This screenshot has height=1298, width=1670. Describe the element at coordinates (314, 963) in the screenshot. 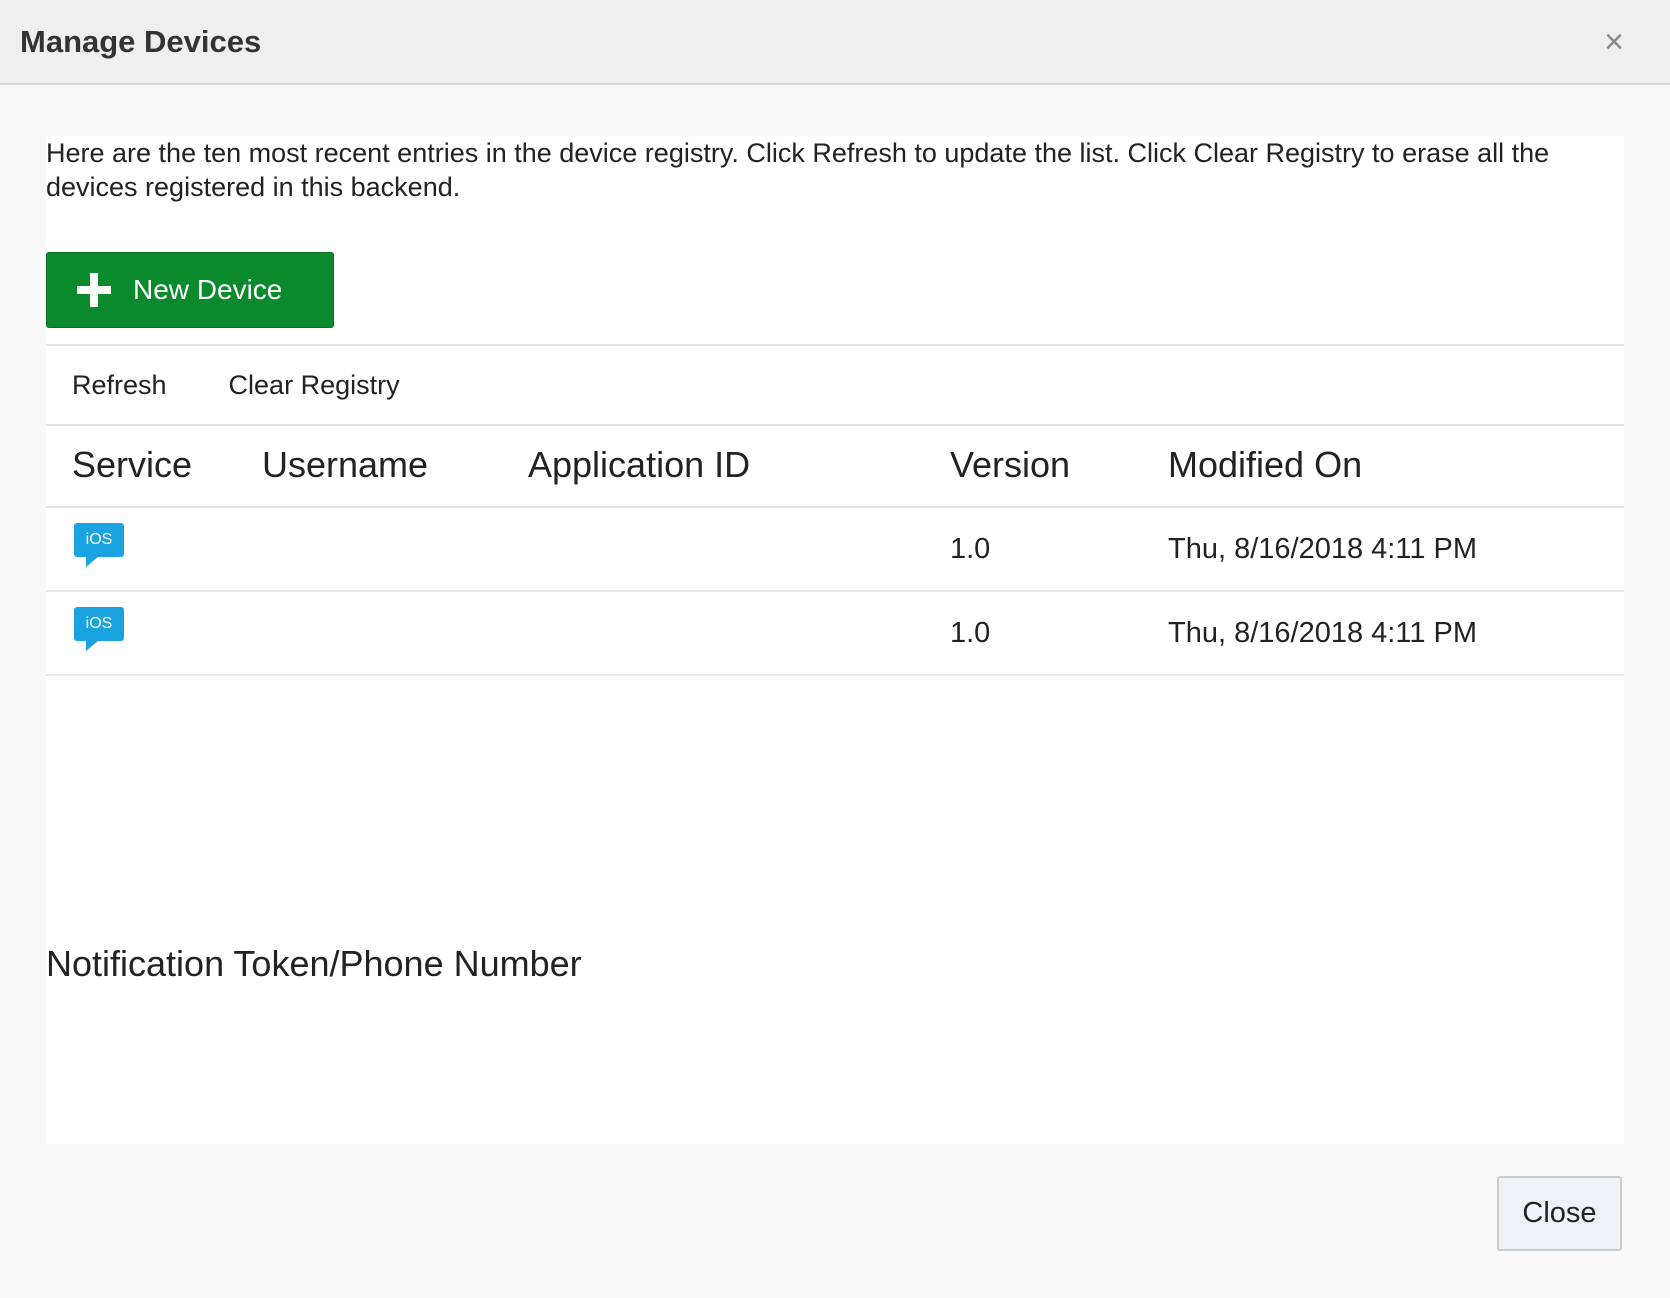

I see `notification-token-label: Notification Token/Phone Number` at that location.